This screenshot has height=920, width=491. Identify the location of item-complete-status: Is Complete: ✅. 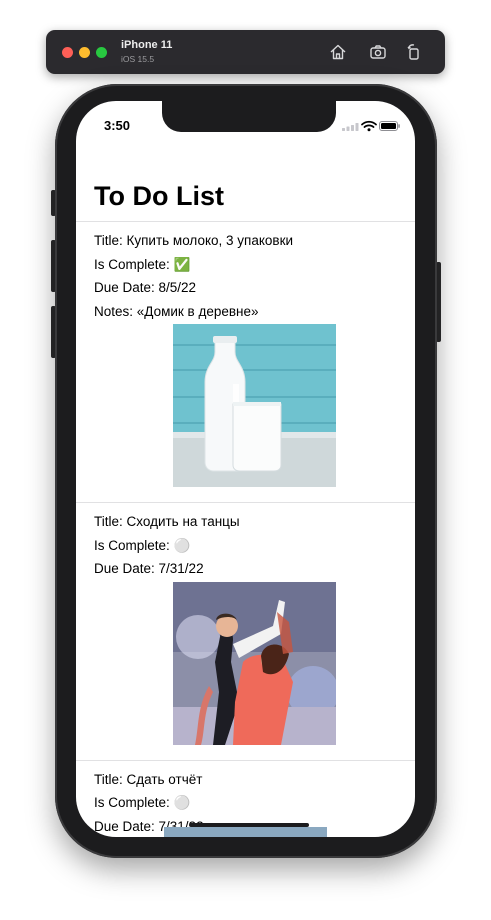
(142, 264).